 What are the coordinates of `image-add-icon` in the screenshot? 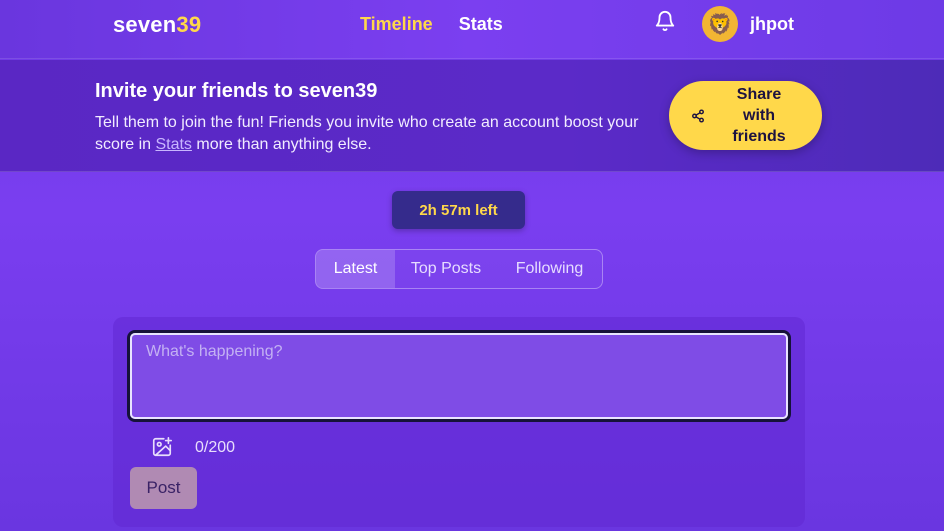 It's located at (162, 447).